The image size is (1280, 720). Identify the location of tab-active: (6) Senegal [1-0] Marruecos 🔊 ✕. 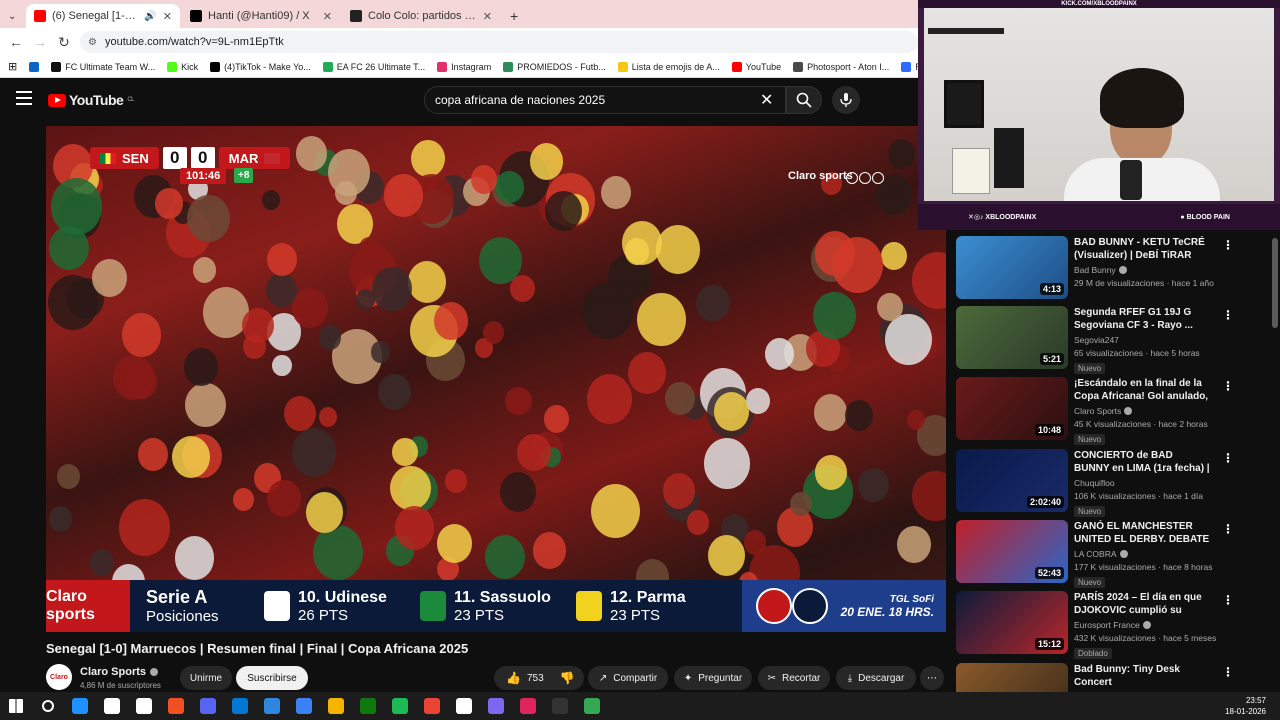
(103, 16).